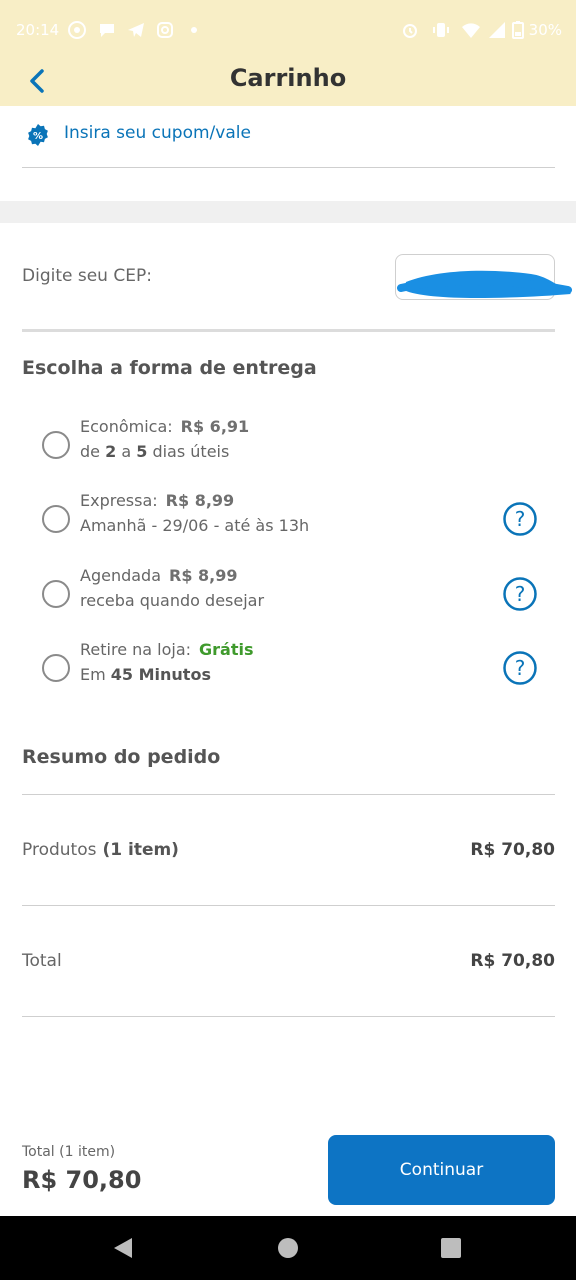 The height and width of the screenshot is (1280, 576). Describe the element at coordinates (38, 30) in the screenshot. I see `status-time: 20:14` at that location.